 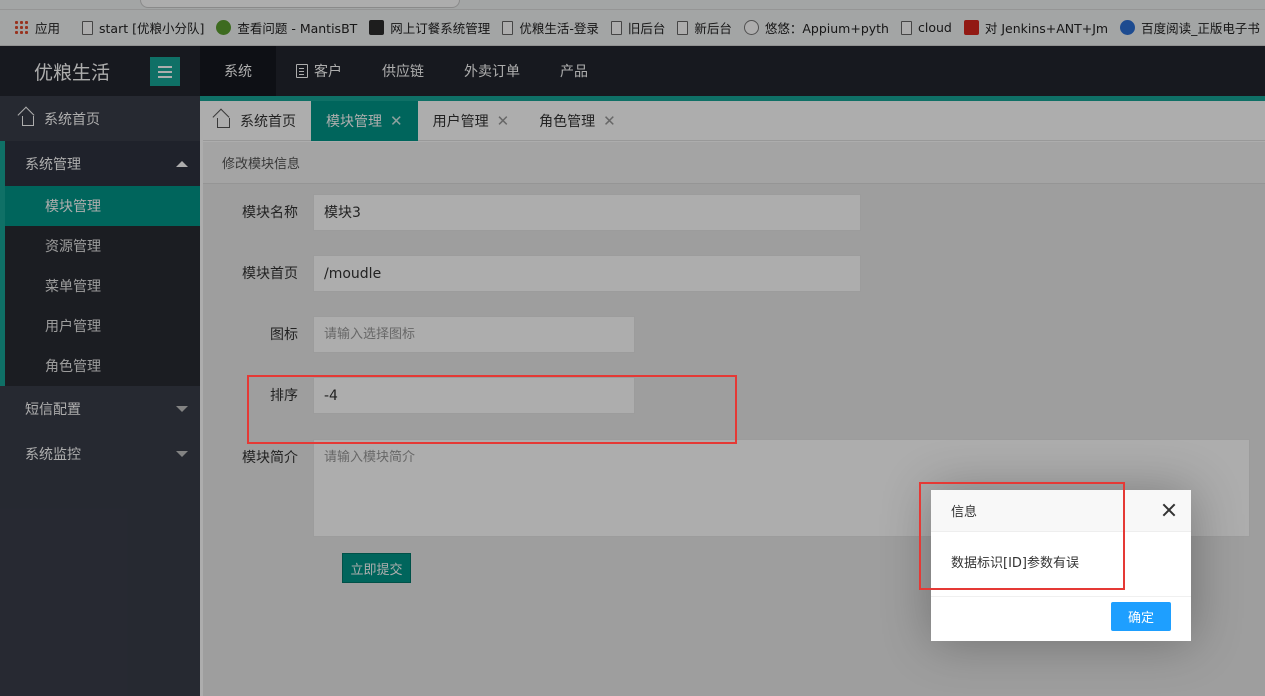 I want to click on red-c-icon, so click(x=971, y=27).